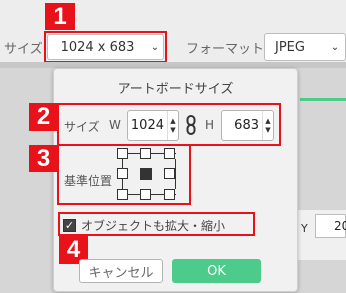 The height and width of the screenshot is (293, 346). What do you see at coordinates (23, 49) in the screenshot?
I see `size-label: サイズ` at bounding box center [23, 49].